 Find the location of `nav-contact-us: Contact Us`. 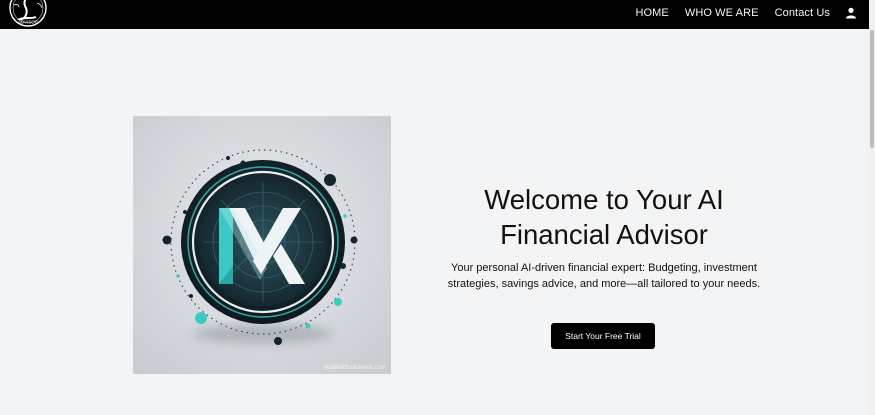

nav-contact-us: Contact Us is located at coordinates (802, 13).